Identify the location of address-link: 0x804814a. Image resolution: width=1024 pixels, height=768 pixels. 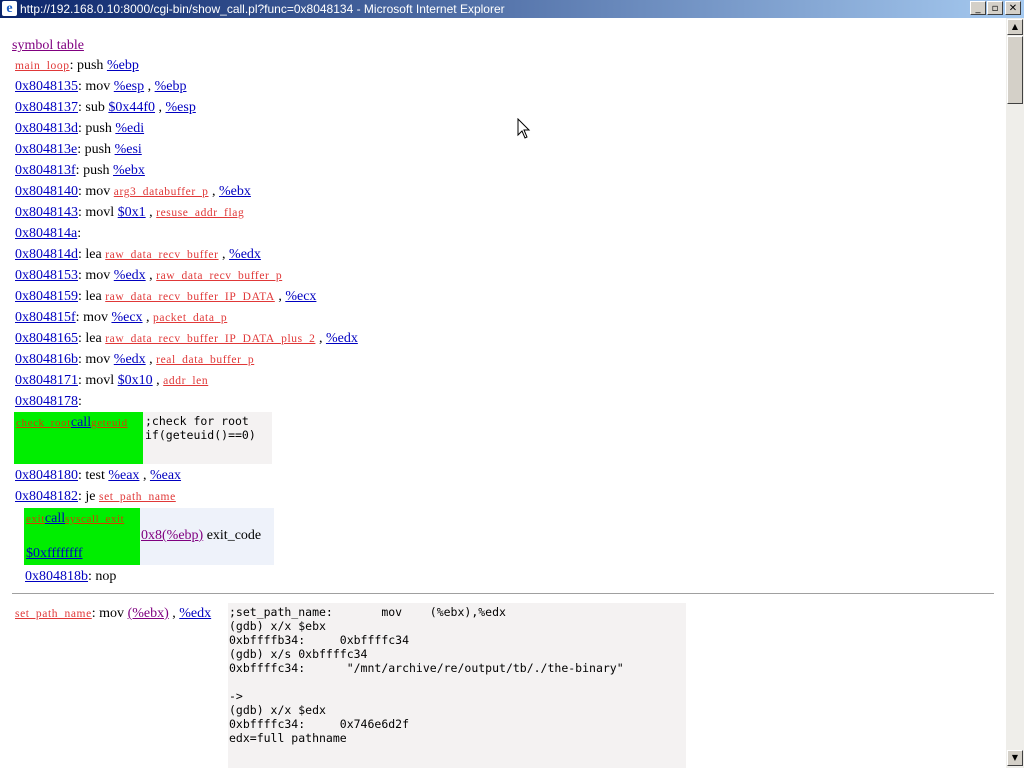
(46, 233).